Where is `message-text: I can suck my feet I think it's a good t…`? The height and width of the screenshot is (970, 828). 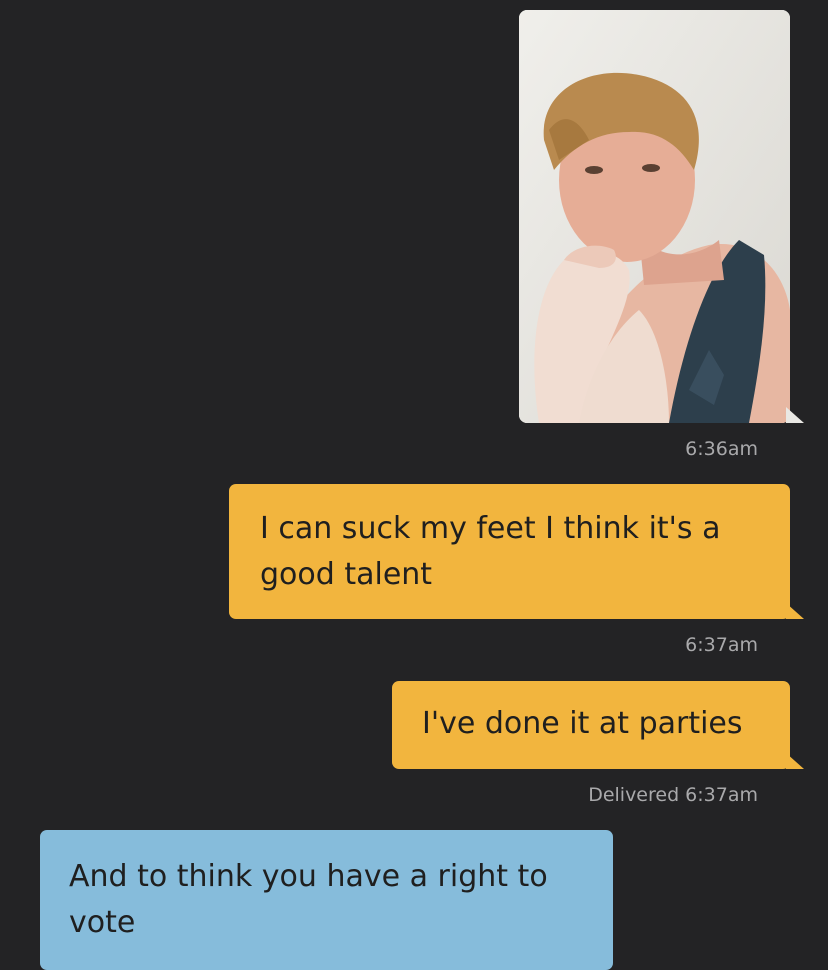
message-text: I can suck my feet I think it's a good t… is located at coordinates (490, 551).